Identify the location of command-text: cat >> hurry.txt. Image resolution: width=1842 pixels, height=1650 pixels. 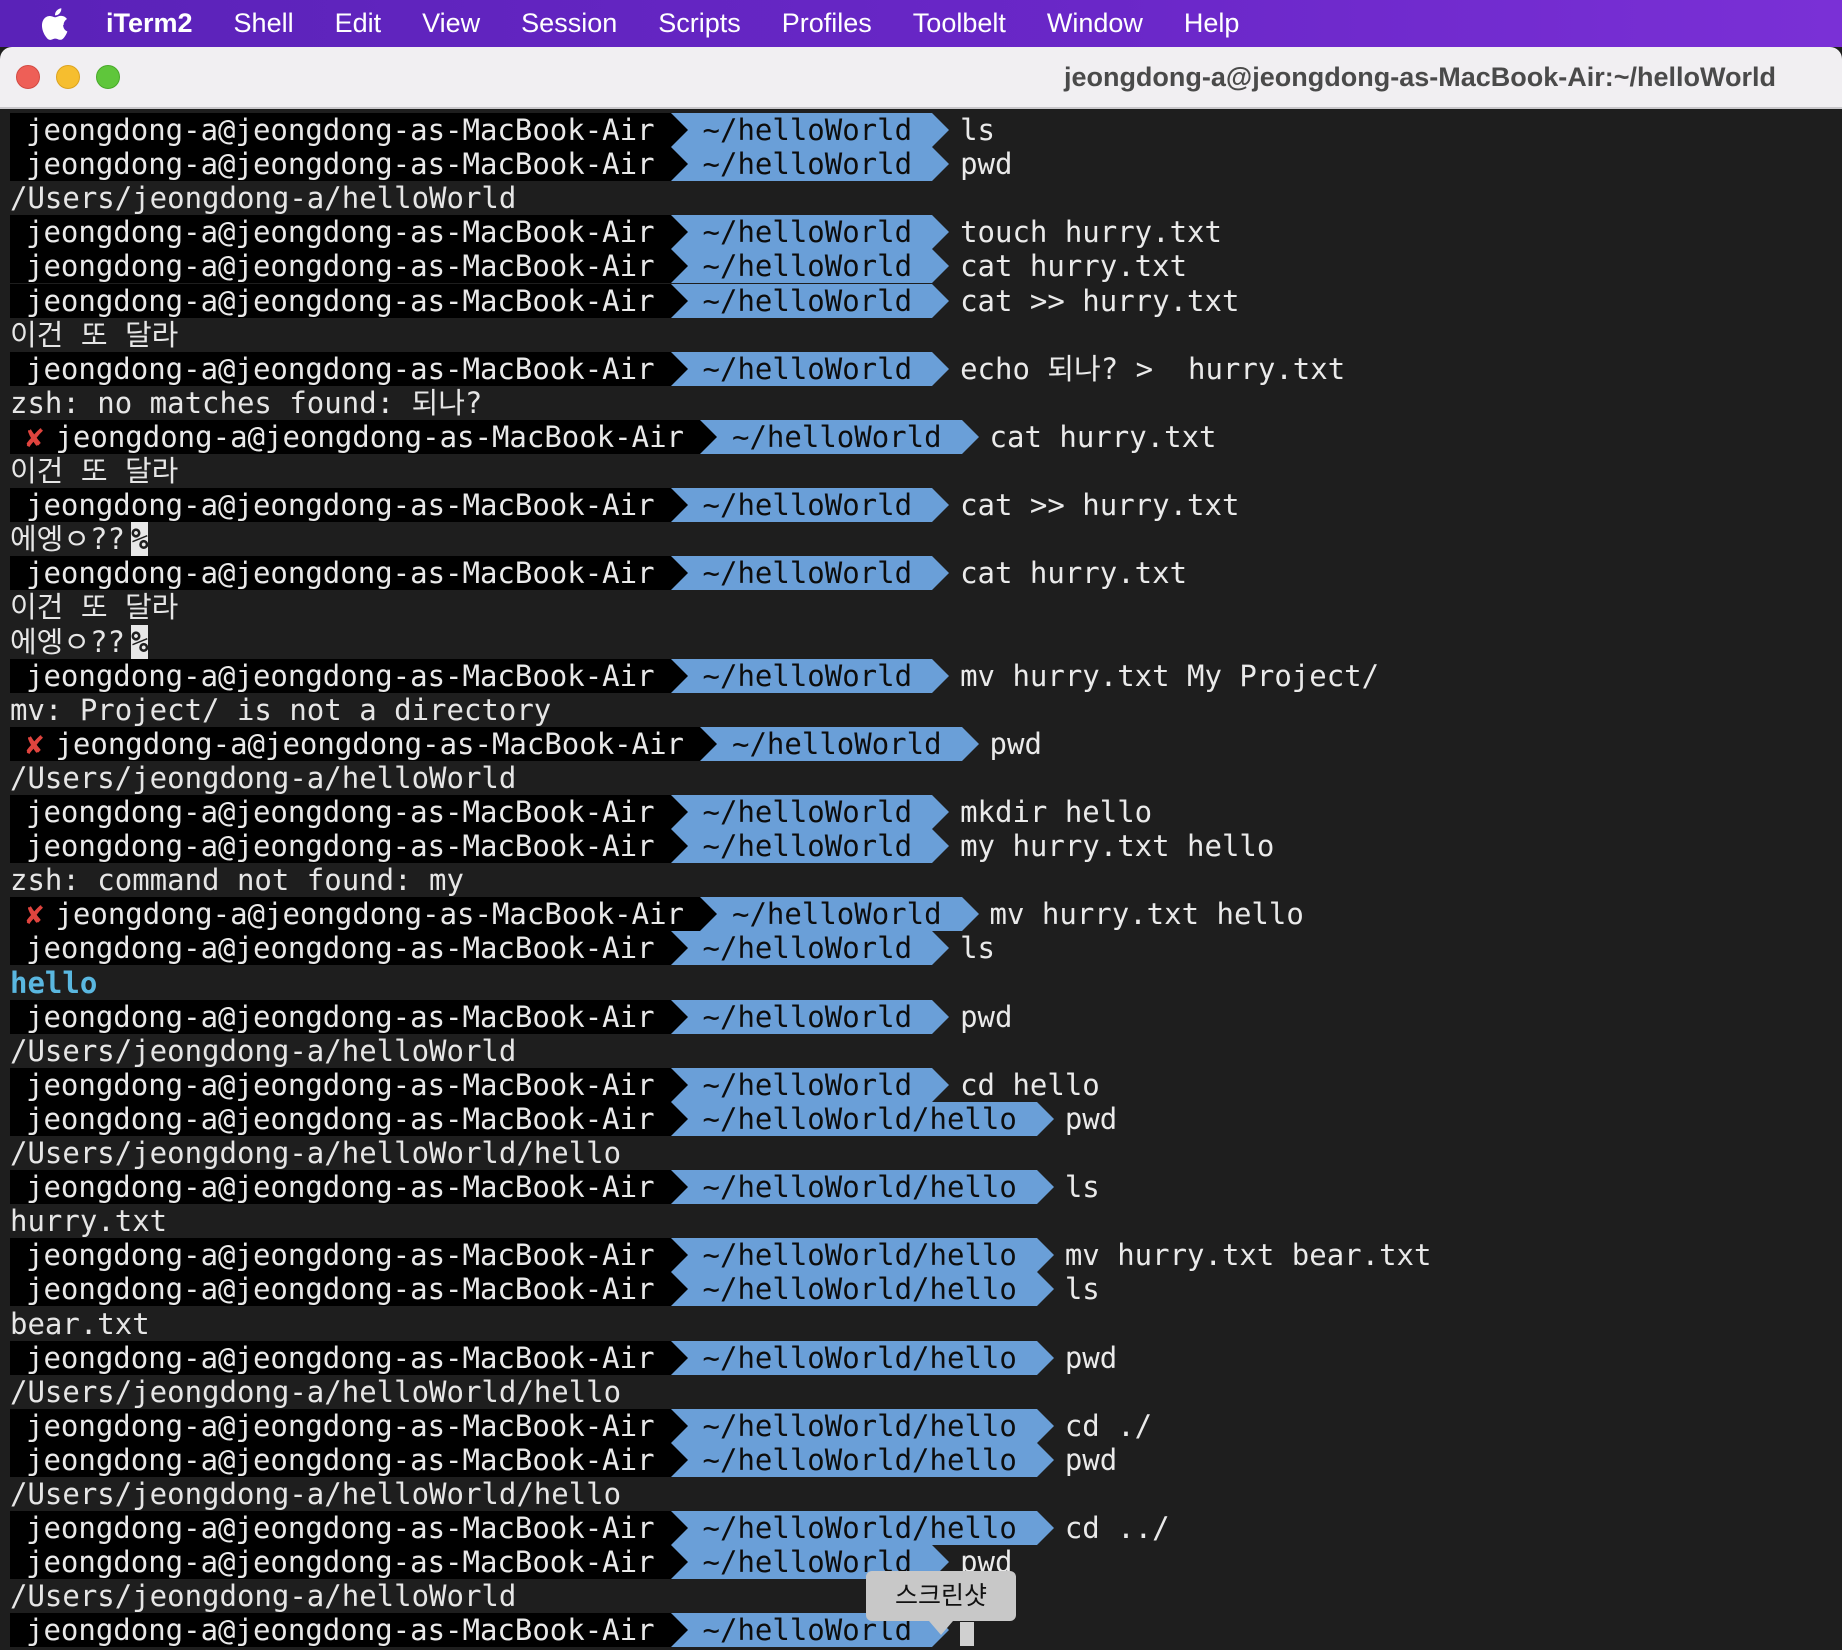
(1100, 300).